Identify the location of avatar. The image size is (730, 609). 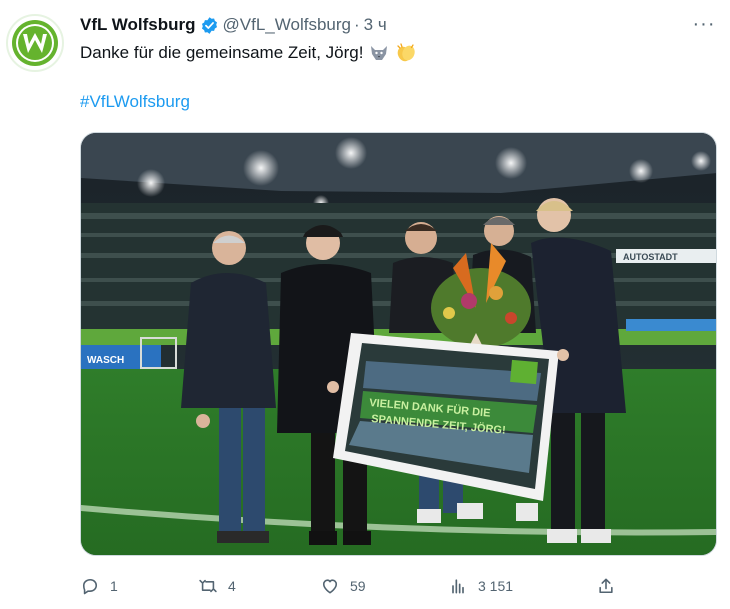
(35, 43).